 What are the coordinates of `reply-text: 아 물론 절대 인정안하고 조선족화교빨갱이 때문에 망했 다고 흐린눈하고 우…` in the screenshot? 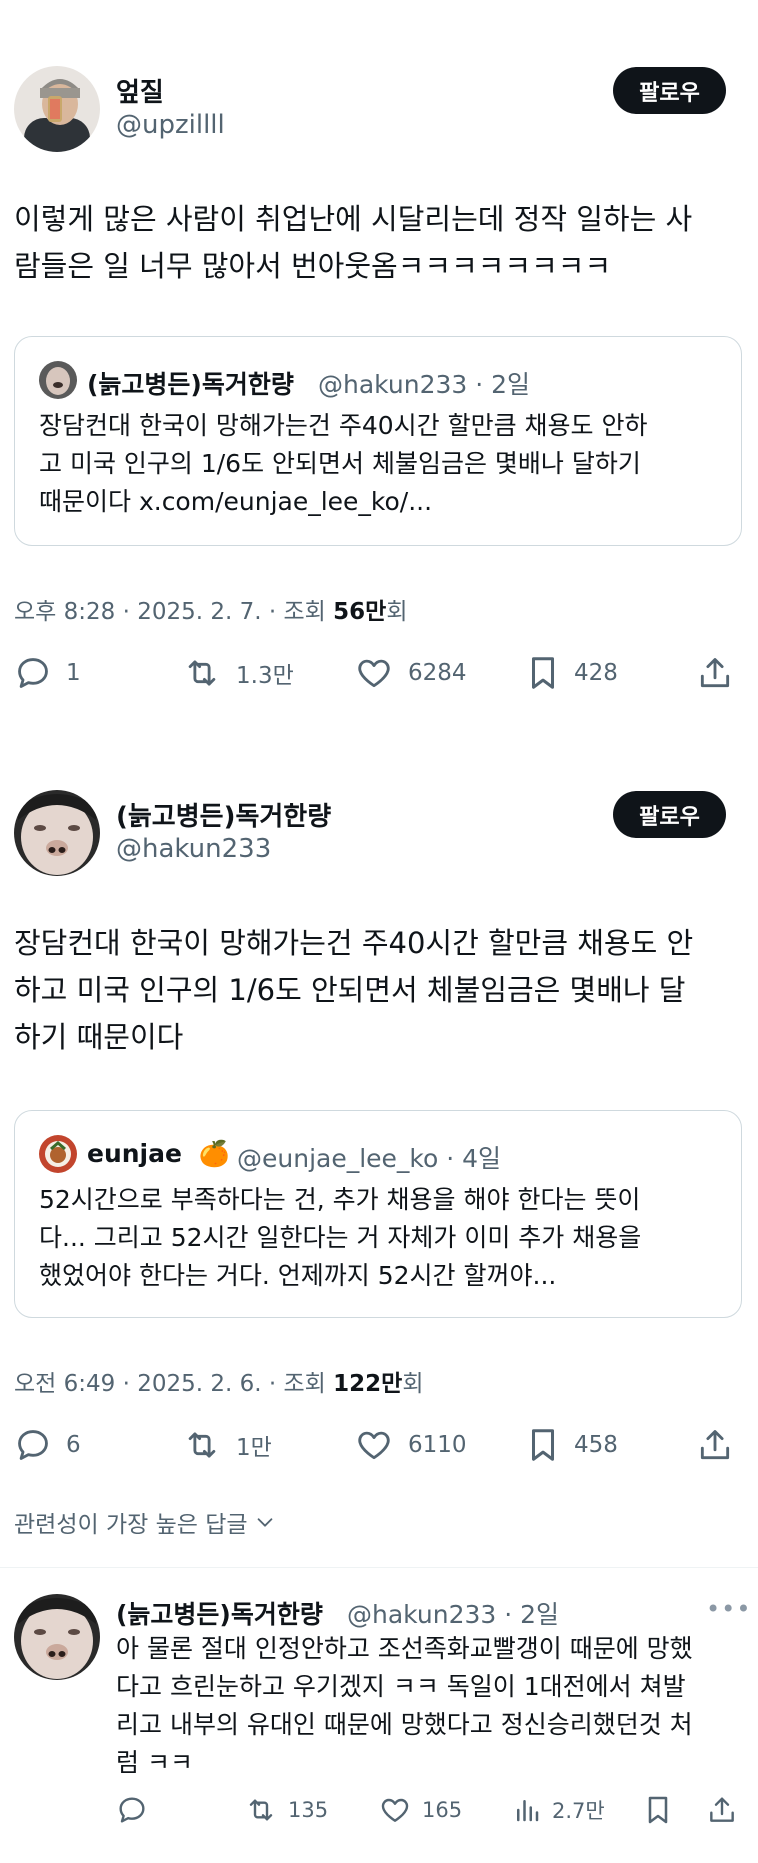 It's located at (404, 1705).